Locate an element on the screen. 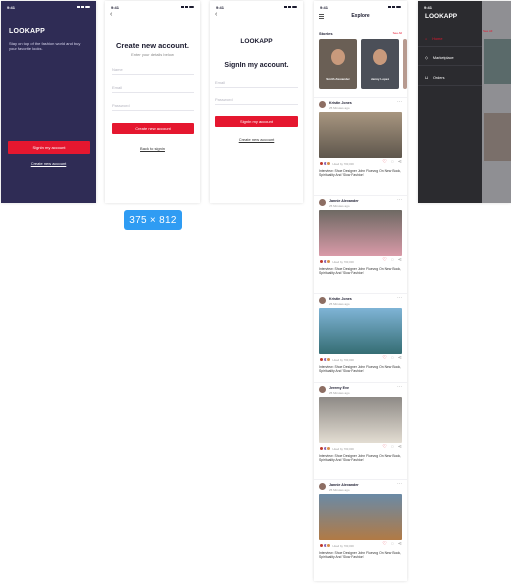 This screenshot has width=511, height=587. story-name: Jenny Lopez is located at coordinates (380, 79).